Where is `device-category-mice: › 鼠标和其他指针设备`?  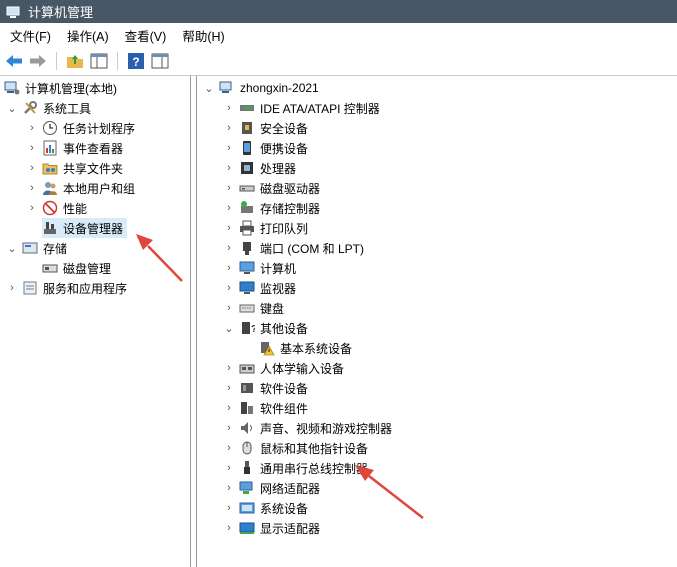 device-category-mice: › 鼠标和其他指针设备 is located at coordinates (295, 448).